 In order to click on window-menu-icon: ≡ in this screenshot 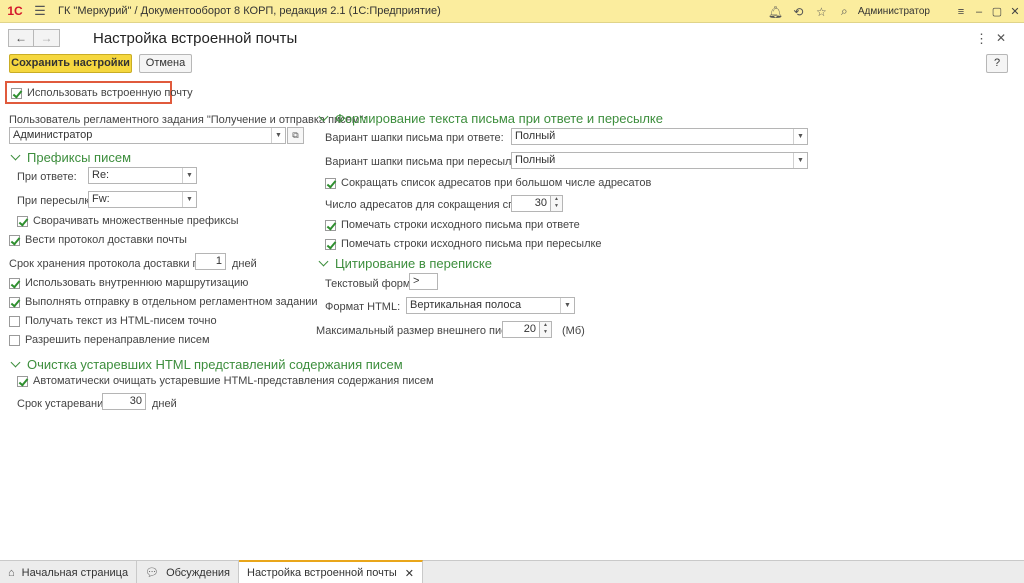, I will do `click(961, 12)`.